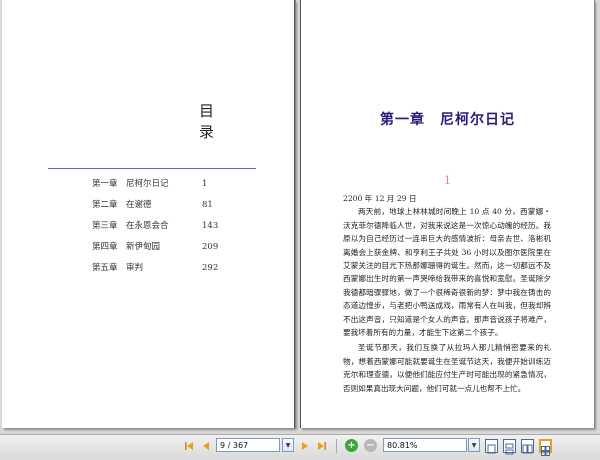 The width and height of the screenshot is (600, 460). Describe the element at coordinates (527, 449) in the screenshot. I see `facing-pages-icon` at that location.